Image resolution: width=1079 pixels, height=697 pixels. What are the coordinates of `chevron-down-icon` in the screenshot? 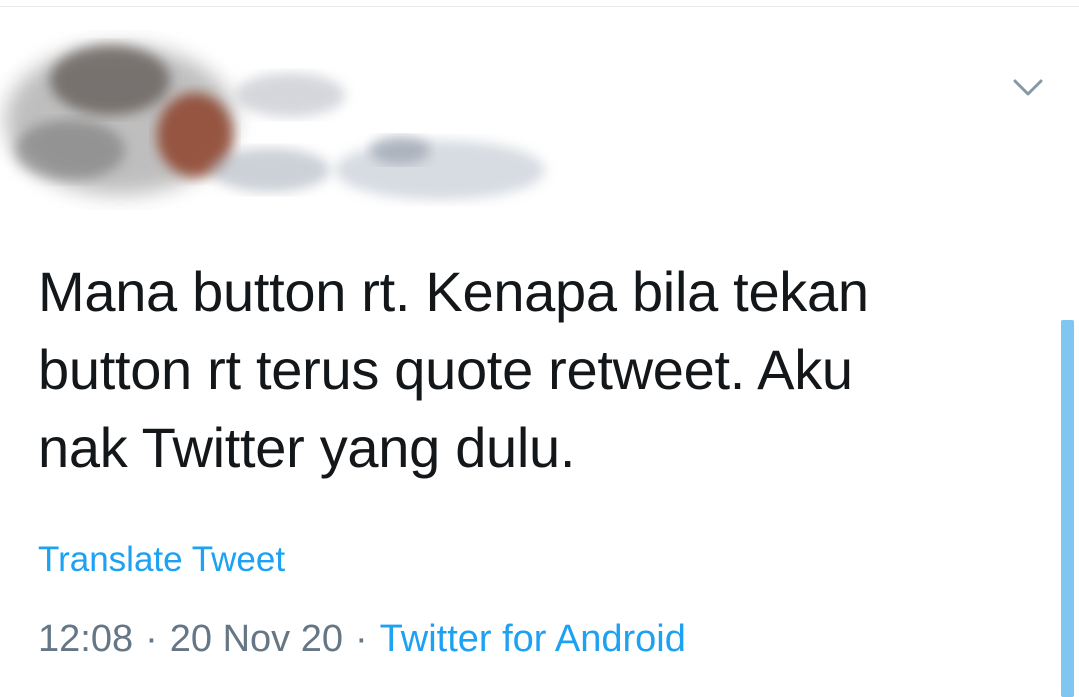 It's located at (1028, 87).